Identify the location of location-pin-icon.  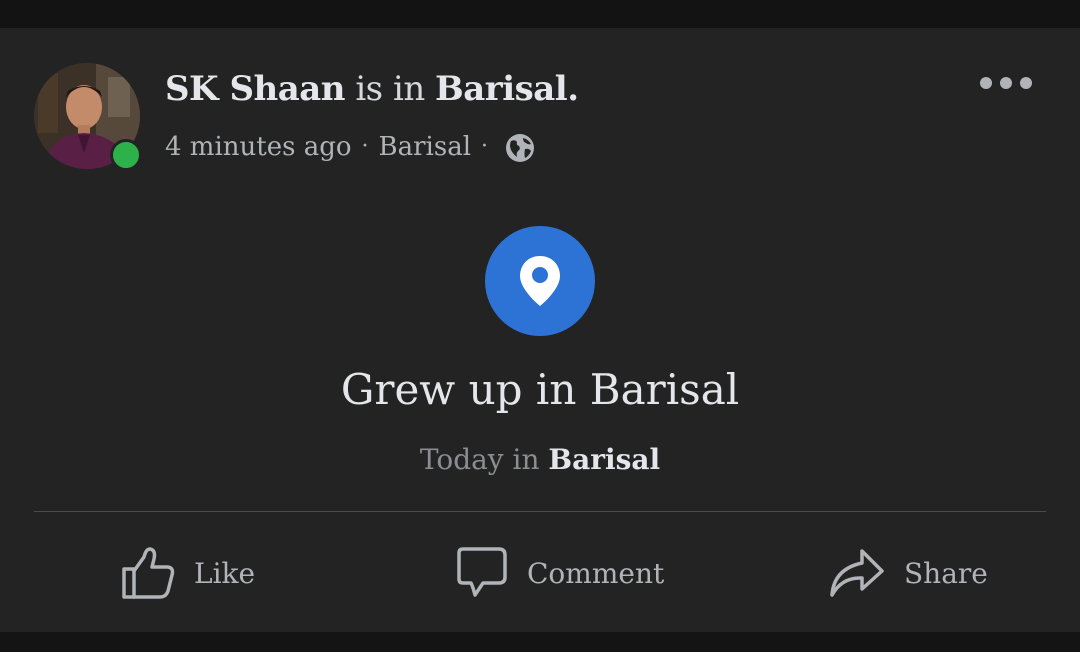
(540, 281).